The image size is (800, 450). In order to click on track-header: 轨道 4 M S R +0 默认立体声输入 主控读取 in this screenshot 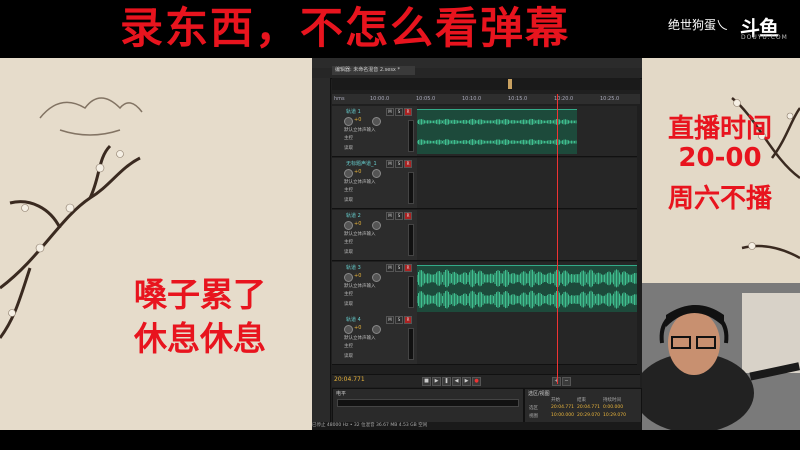, I will do `click(374, 339)`.